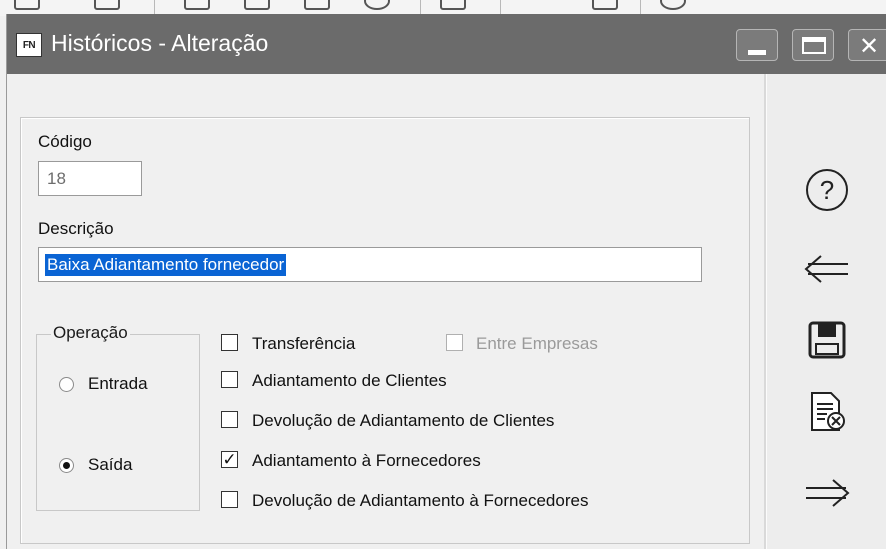  Describe the element at coordinates (90, 178) in the screenshot. I see `codigo-field` at that location.